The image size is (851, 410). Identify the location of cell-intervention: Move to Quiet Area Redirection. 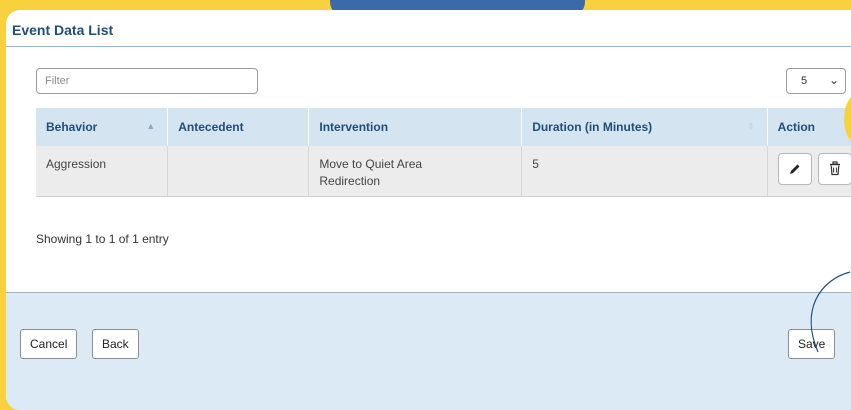
(415, 171).